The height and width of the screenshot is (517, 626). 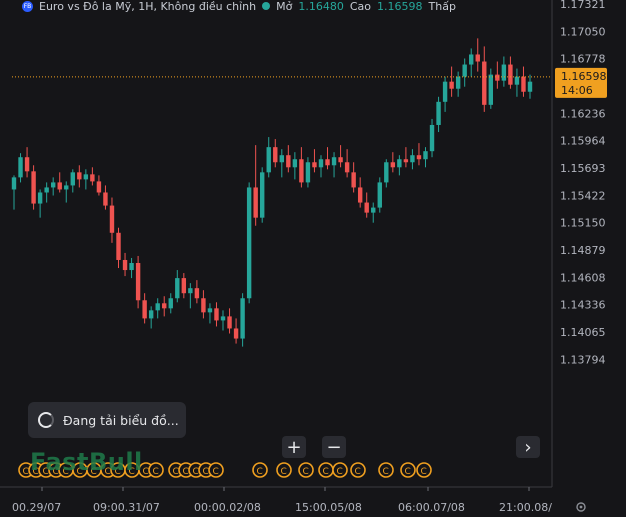 I want to click on time-tick-label: 06:00.07/08, so click(x=431, y=507).